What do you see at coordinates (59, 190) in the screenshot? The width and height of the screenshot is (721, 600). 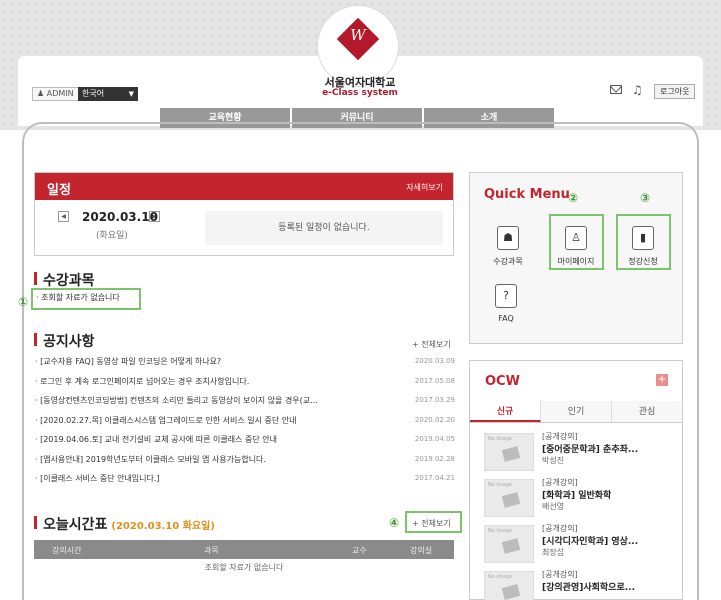 I see `schedule-title: 일정` at bounding box center [59, 190].